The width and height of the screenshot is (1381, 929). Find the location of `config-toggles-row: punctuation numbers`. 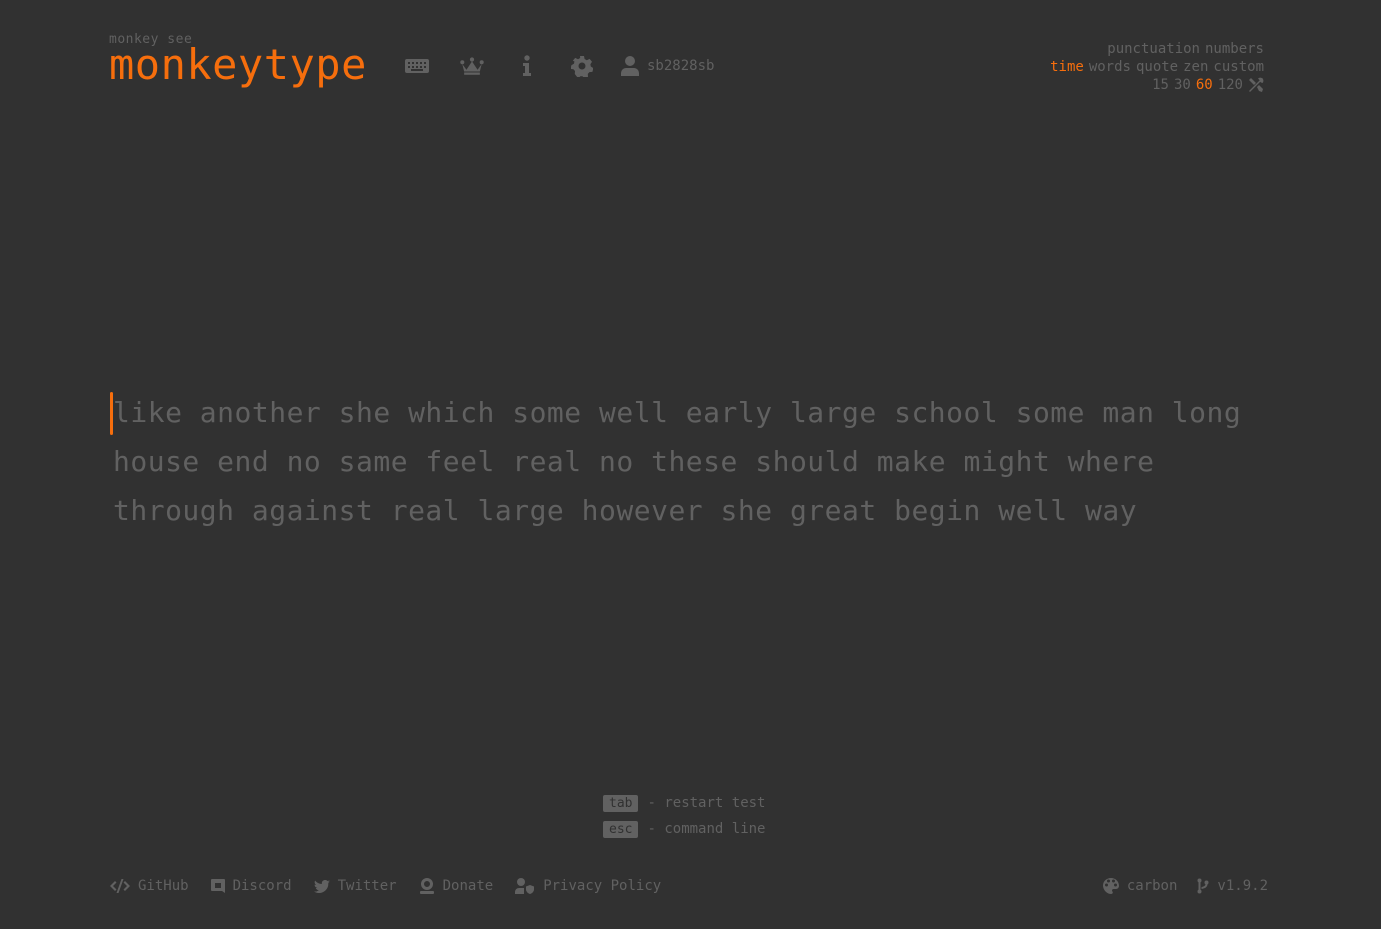

config-toggles-row: punctuation numbers is located at coordinates (1154, 49).